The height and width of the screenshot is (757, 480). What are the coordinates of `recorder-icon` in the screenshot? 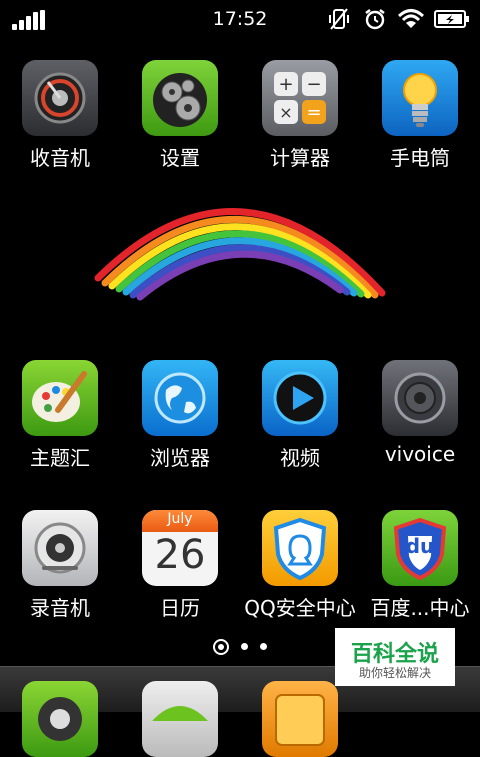 It's located at (60, 548).